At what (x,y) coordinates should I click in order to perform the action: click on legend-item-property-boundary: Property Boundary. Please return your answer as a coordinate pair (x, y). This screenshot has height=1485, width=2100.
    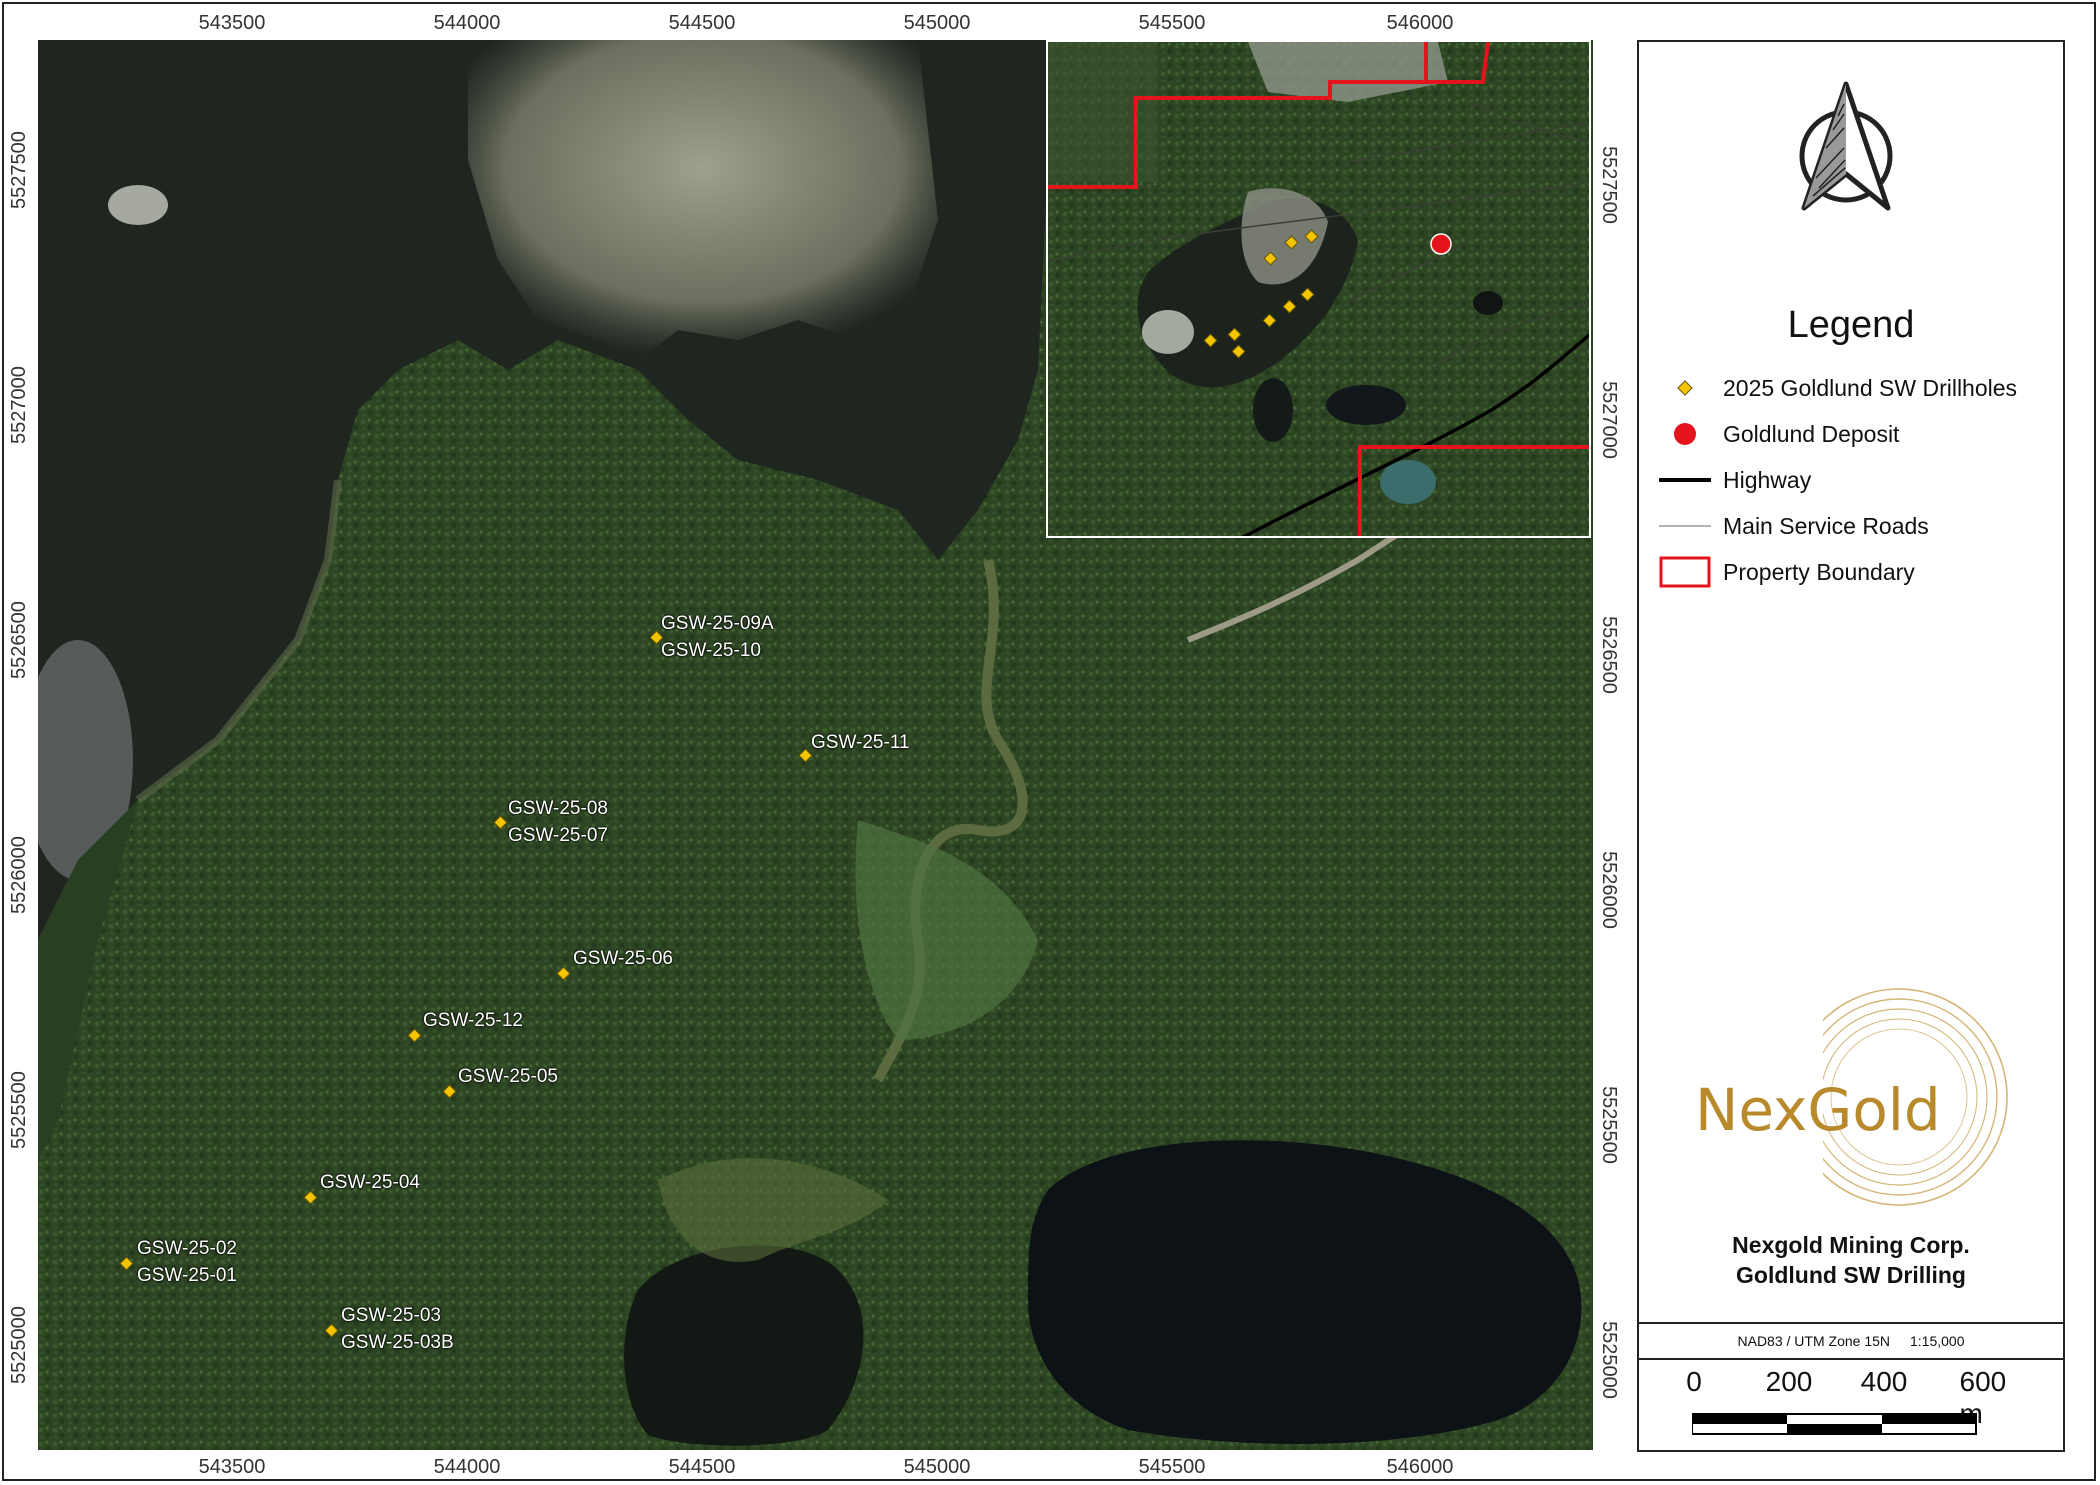
    Looking at the image, I should click on (1787, 572).